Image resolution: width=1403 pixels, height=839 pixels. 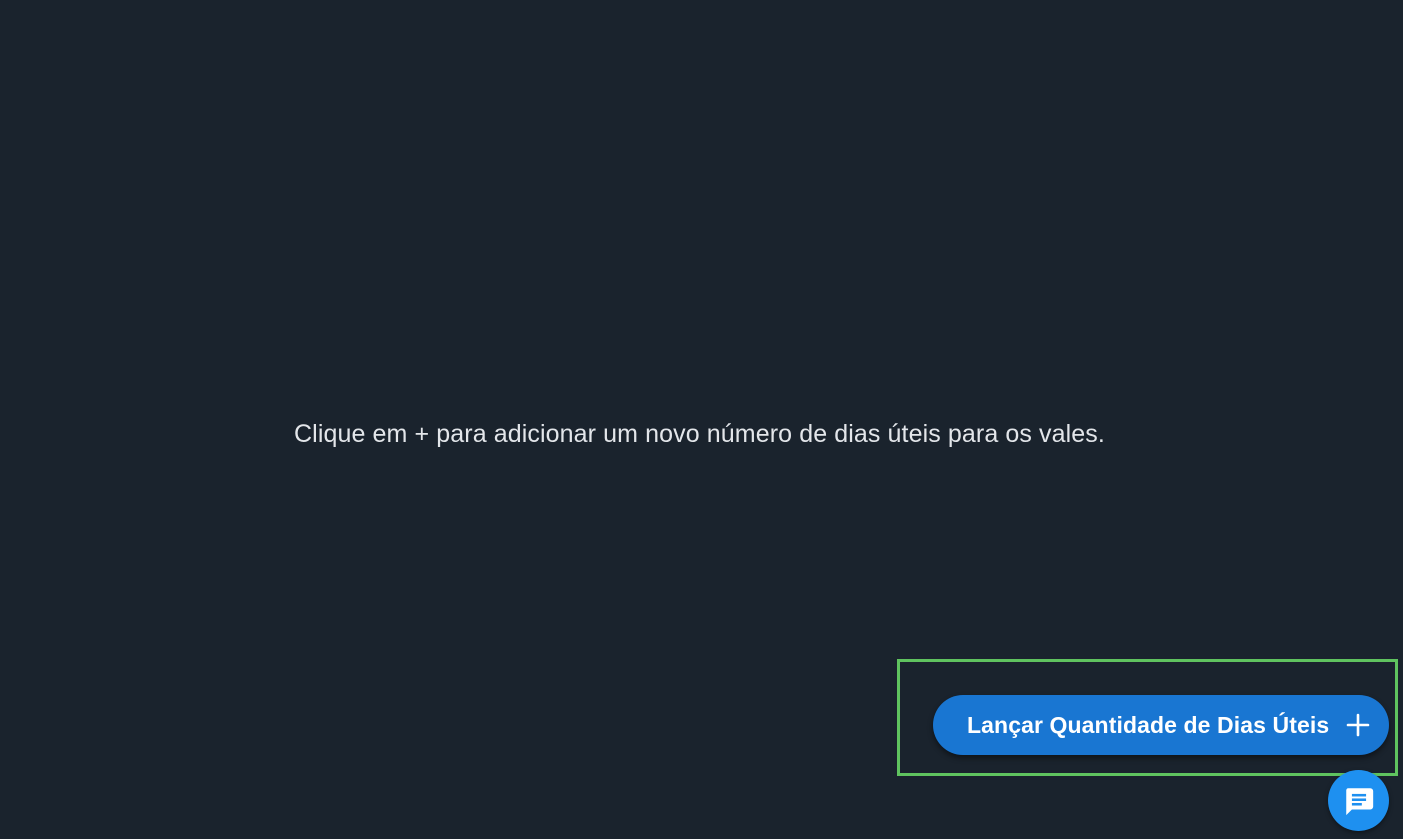 What do you see at coordinates (1358, 725) in the screenshot?
I see `plus-icon` at bounding box center [1358, 725].